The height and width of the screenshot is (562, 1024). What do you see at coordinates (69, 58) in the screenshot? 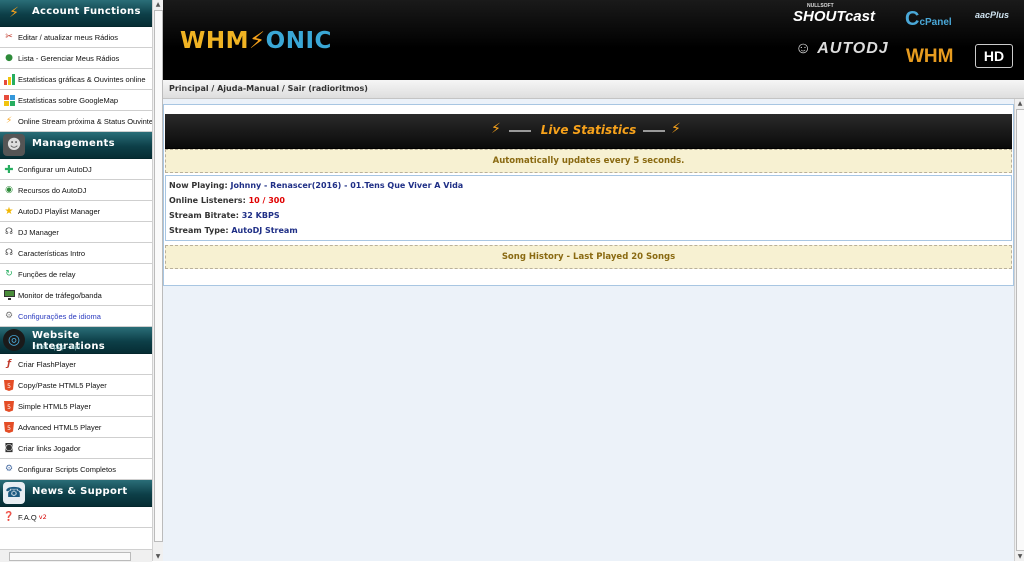
I see `sidebar-item-label: Lista - Gerenciar Meus Rádios` at bounding box center [69, 58].